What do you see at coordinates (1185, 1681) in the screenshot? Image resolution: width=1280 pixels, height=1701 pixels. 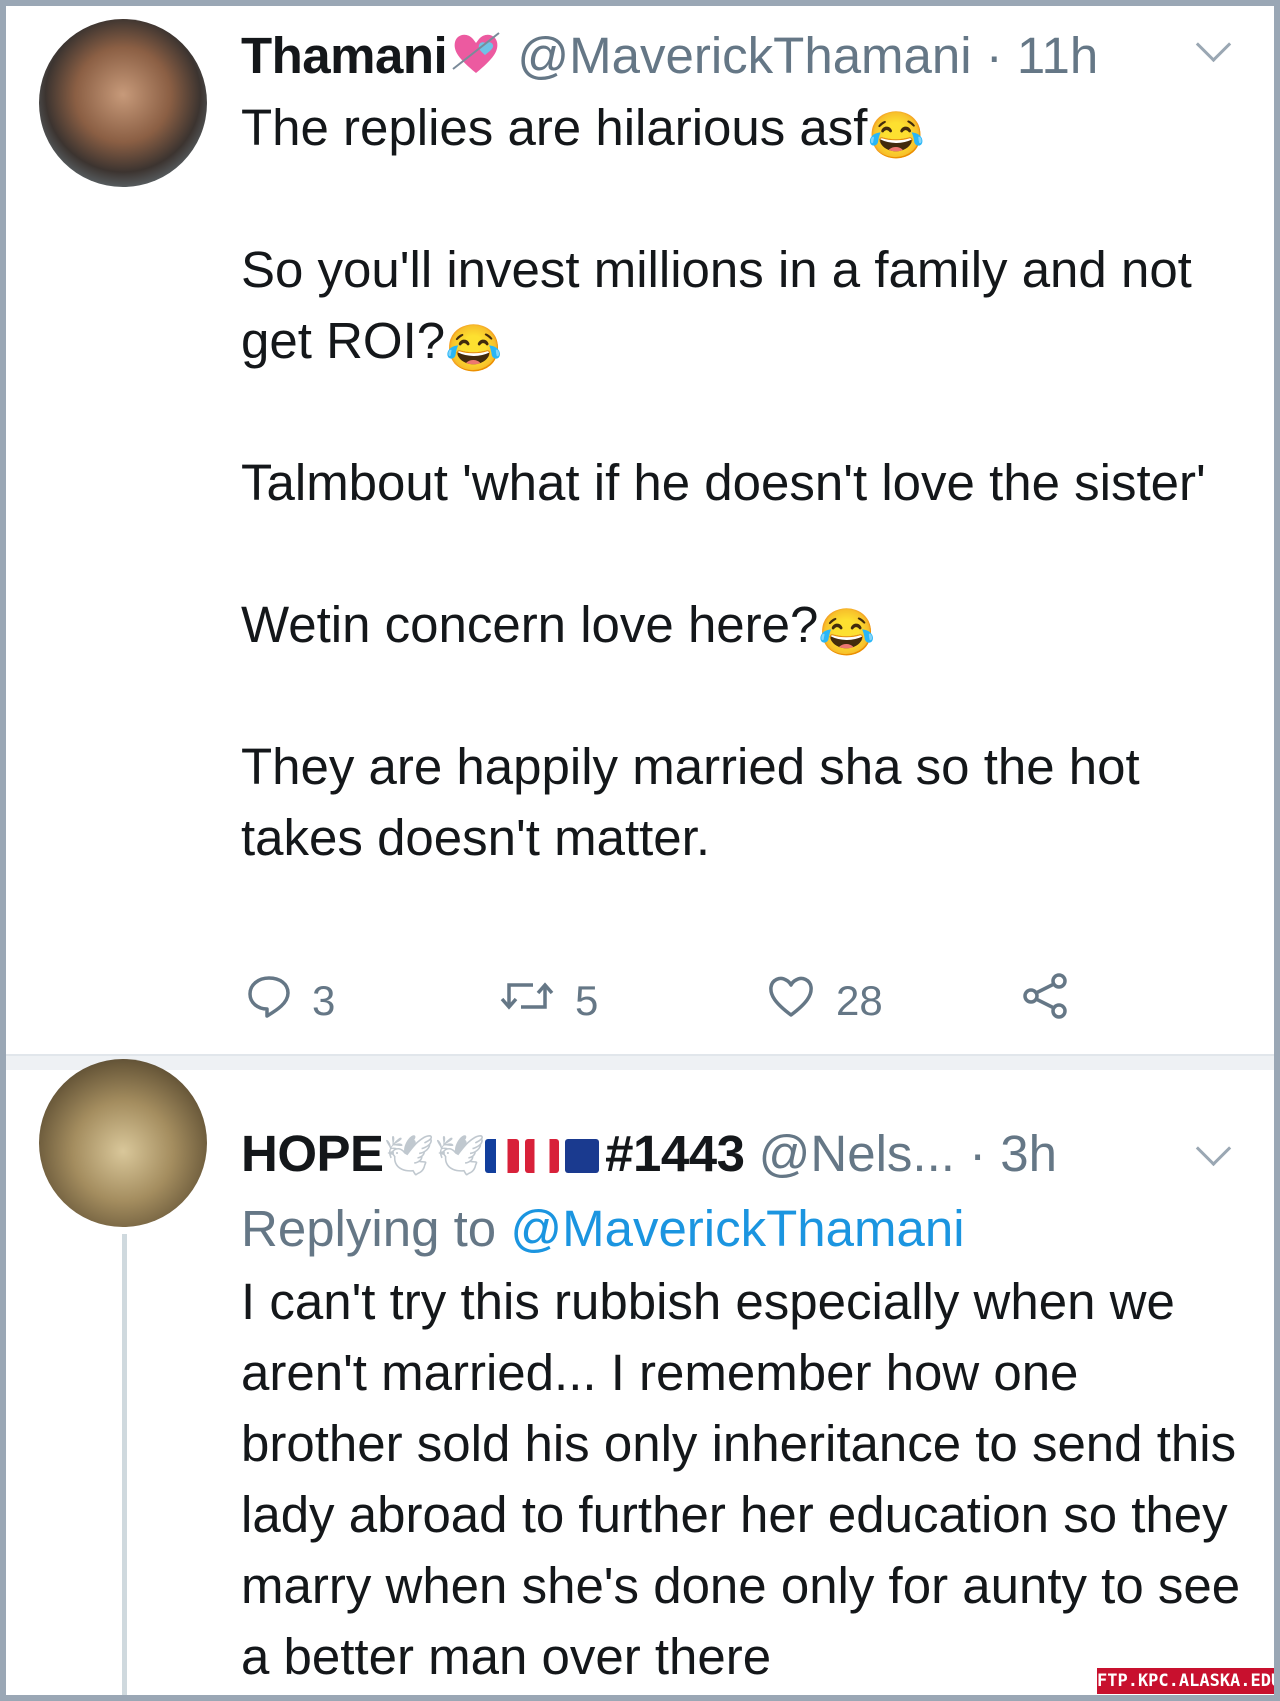 I see `watermark: FTP.KPC.ALASKA.EDU` at bounding box center [1185, 1681].